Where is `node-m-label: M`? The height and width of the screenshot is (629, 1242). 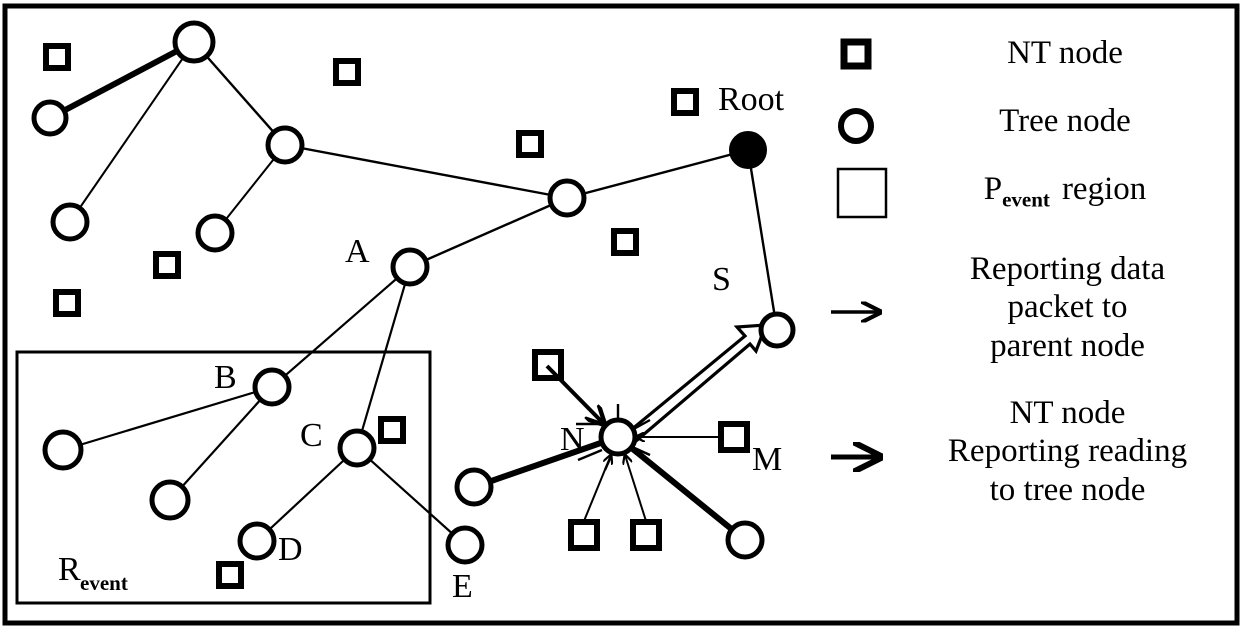 node-m-label: M is located at coordinates (767, 459).